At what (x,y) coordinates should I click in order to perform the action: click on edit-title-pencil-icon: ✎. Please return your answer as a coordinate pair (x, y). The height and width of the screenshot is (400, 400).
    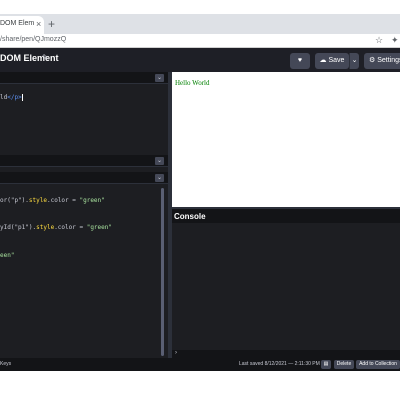
    Looking at the image, I should click on (45, 57).